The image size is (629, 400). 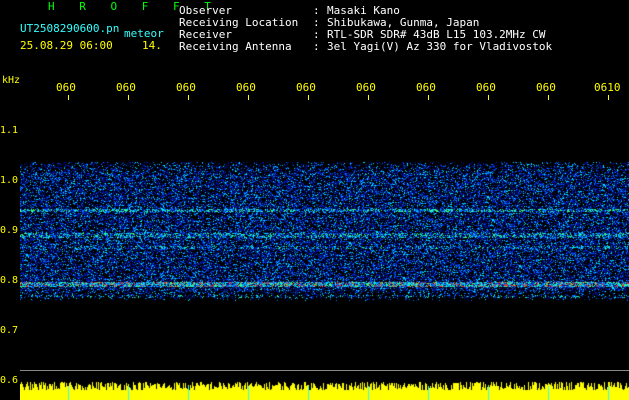 What do you see at coordinates (152, 45) in the screenshot?
I see `image-count: 14.` at bounding box center [152, 45].